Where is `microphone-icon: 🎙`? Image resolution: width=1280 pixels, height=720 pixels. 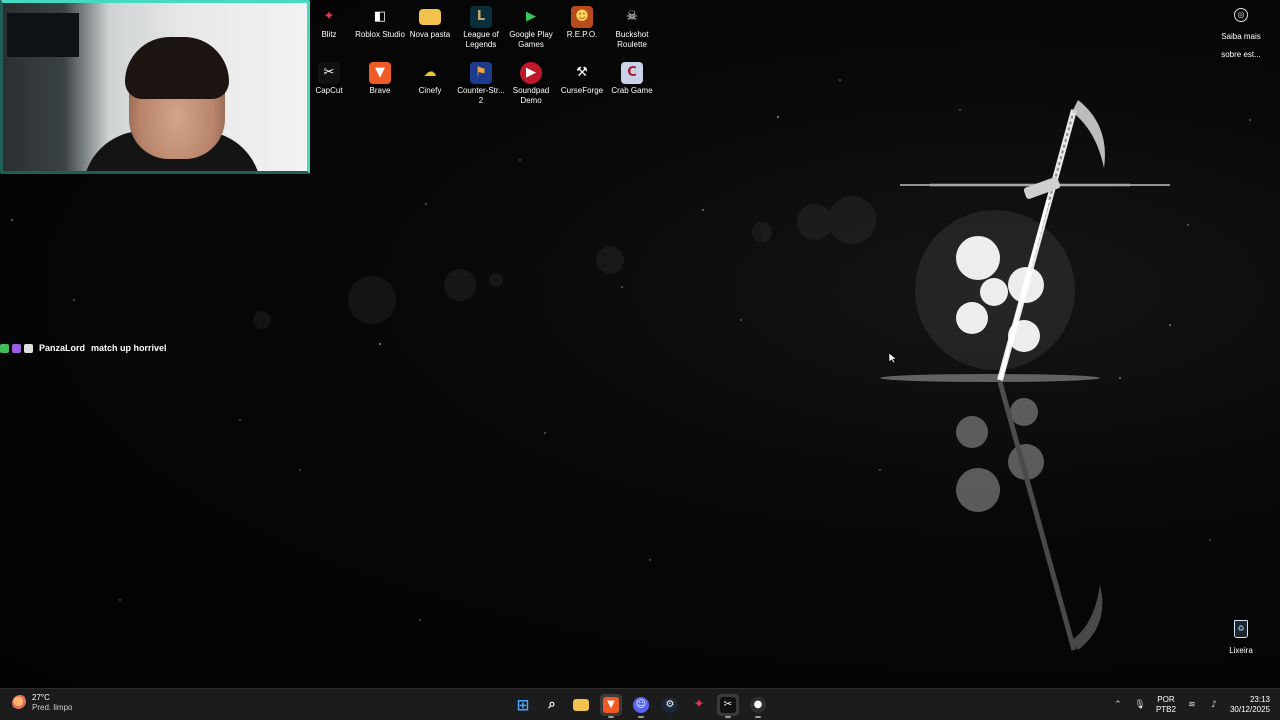
microphone-icon: 🎙 is located at coordinates (1140, 705).